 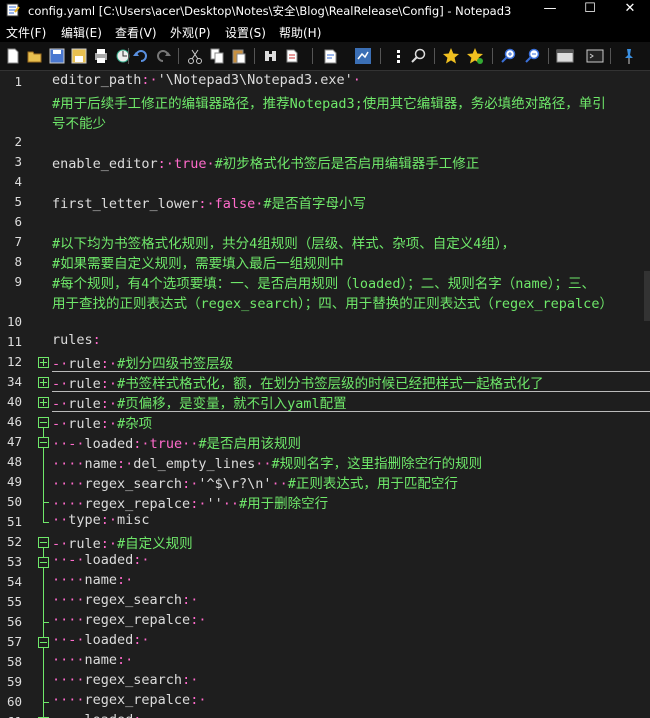 I want to click on code-line: editor_path:·'\Notepad3\Notepad3.exe'·, so click(x=206, y=80).